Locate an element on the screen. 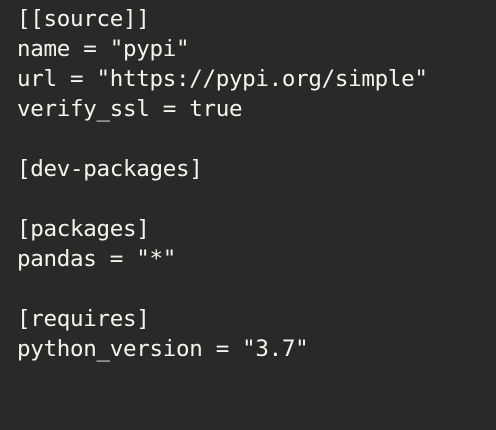  code-line-python-version: python_version = "3.7" is located at coordinates (163, 349).